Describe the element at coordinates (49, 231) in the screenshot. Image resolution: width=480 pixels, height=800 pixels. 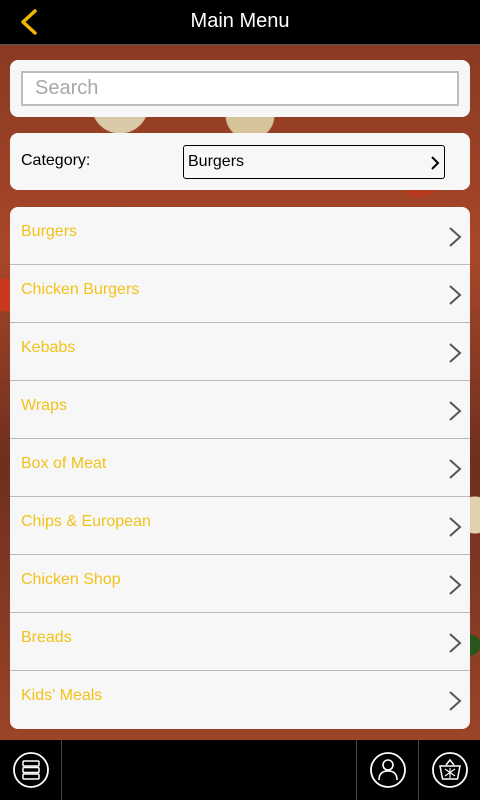
I see `list-item-label: Burgers` at that location.